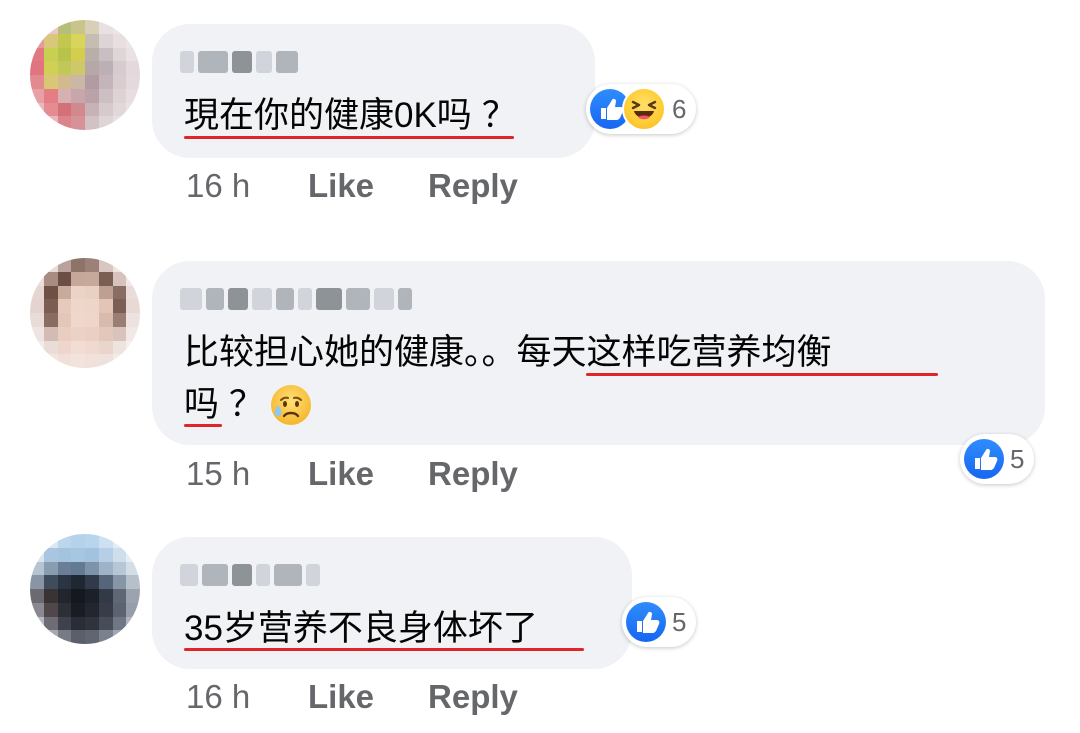 The image size is (1080, 733). I want to click on comment-text-underlined: 現在你的健康0K吗, so click(328, 115).